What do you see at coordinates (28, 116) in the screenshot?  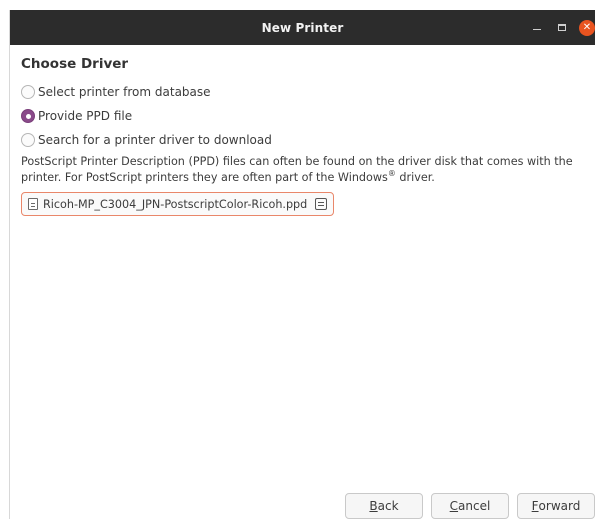 I see `radio-provide-ppd-file` at bounding box center [28, 116].